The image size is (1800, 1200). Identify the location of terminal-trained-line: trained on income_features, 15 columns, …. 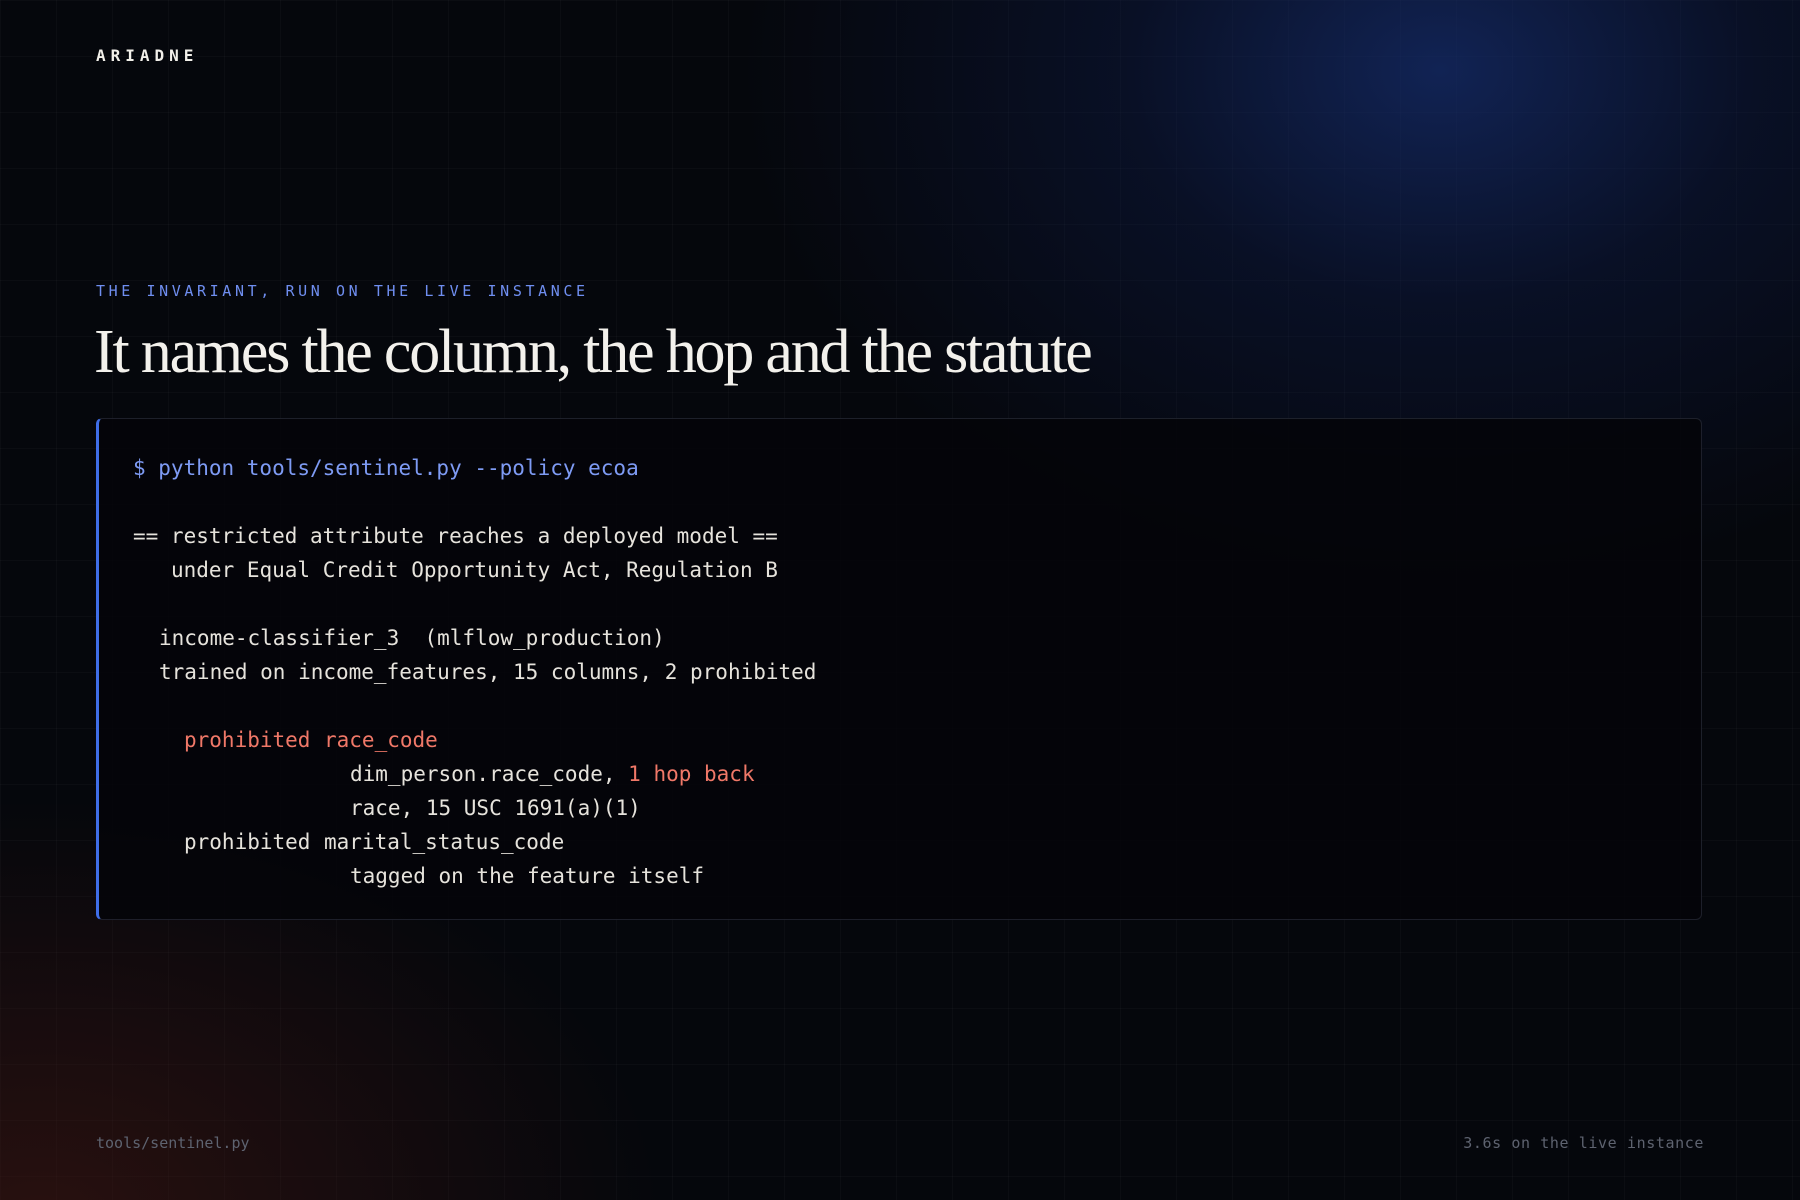
(488, 672).